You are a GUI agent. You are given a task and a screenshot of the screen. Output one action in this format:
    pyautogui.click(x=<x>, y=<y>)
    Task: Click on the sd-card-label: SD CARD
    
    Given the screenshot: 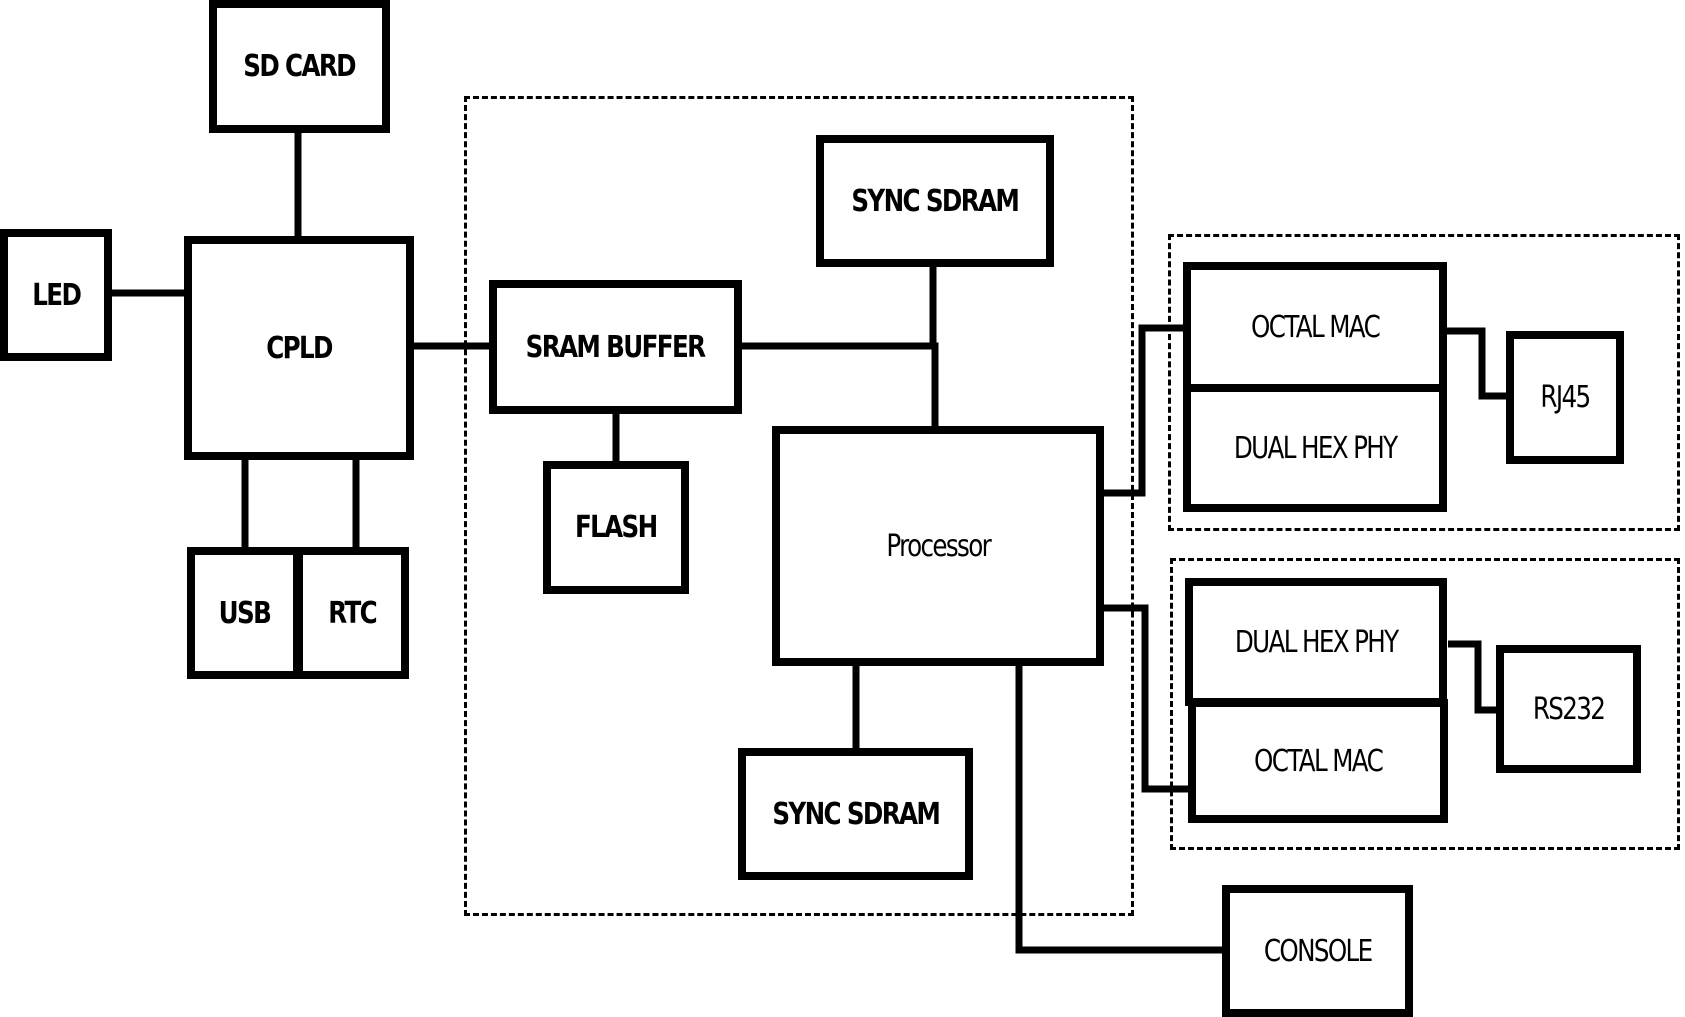 What is the action you would take?
    pyautogui.click(x=300, y=66)
    